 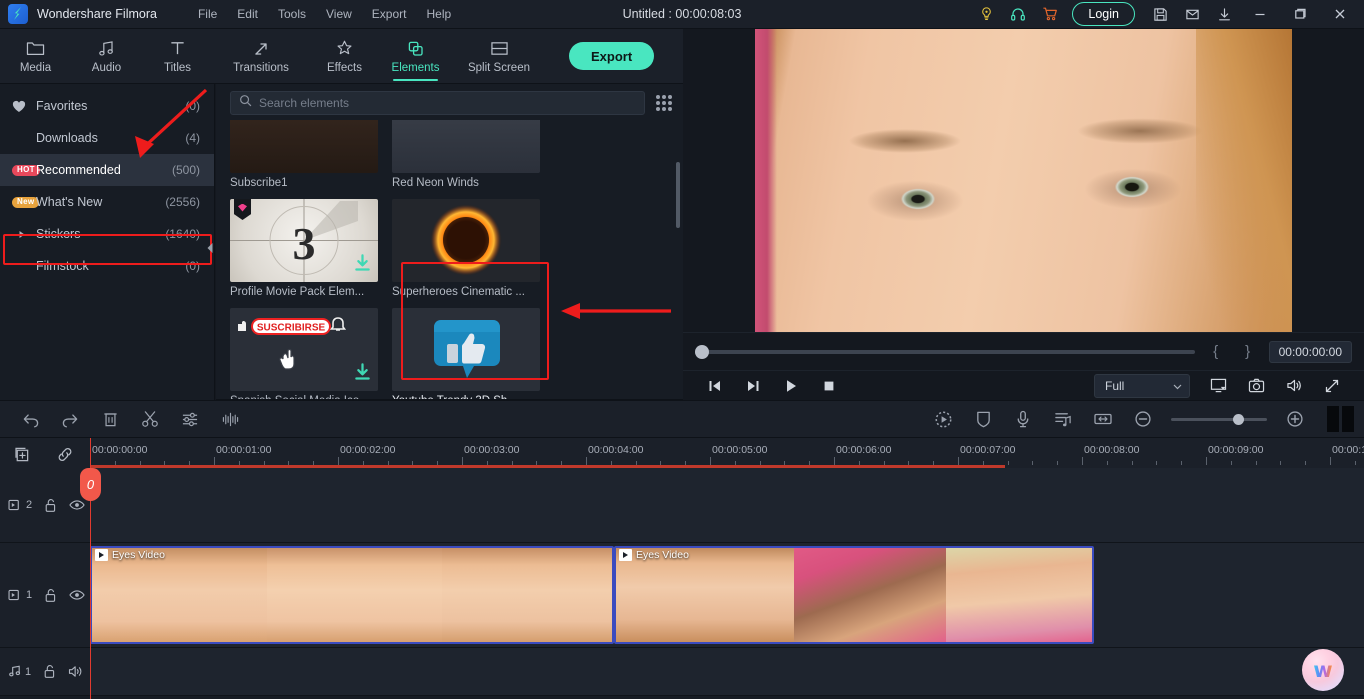 I want to click on delete-button, so click(x=110, y=419).